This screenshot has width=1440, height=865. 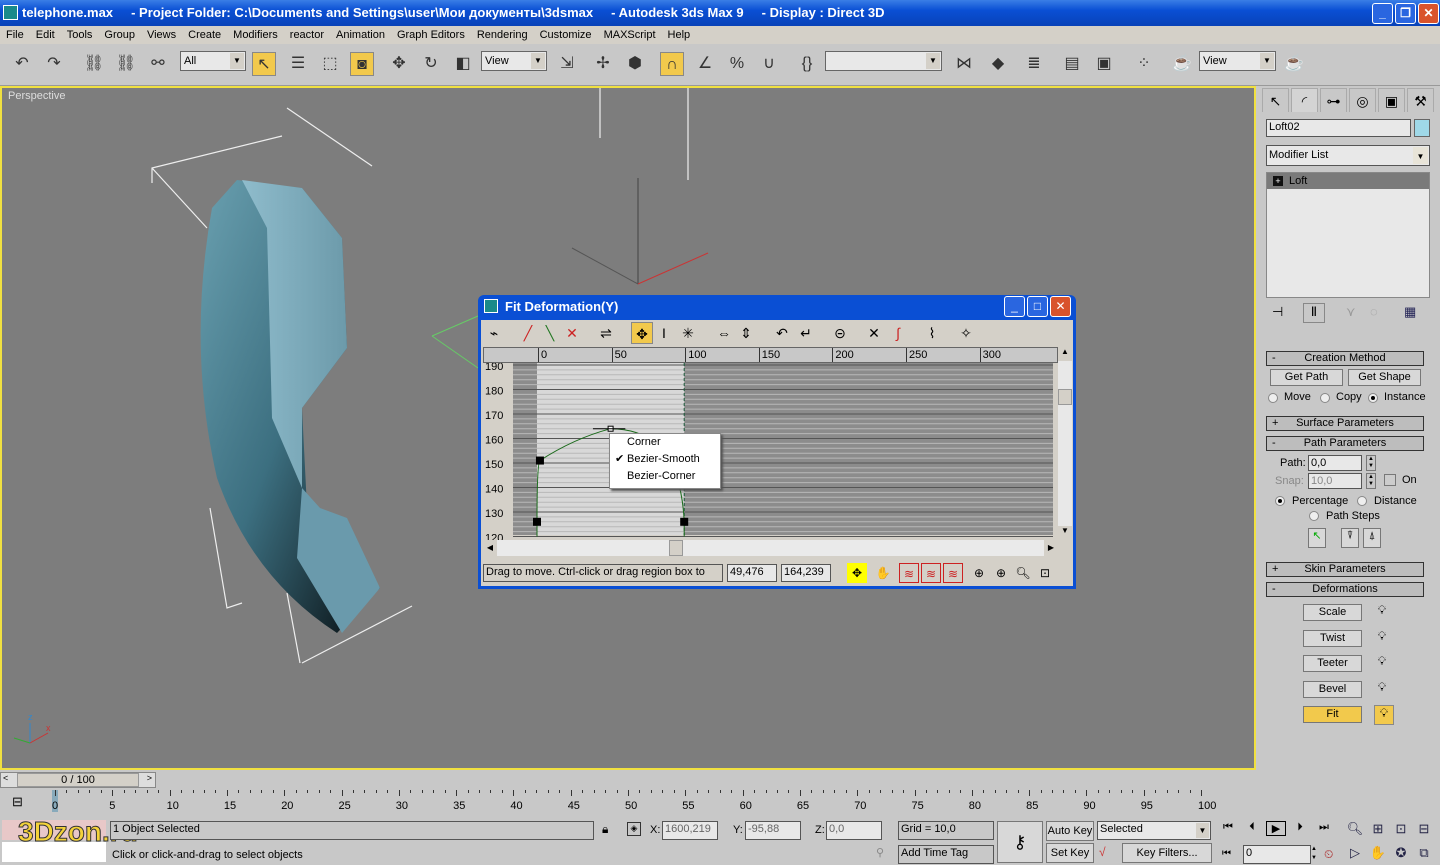 What do you see at coordinates (1304, 100) in the screenshot?
I see `modify-tab-icon: ◜` at bounding box center [1304, 100].